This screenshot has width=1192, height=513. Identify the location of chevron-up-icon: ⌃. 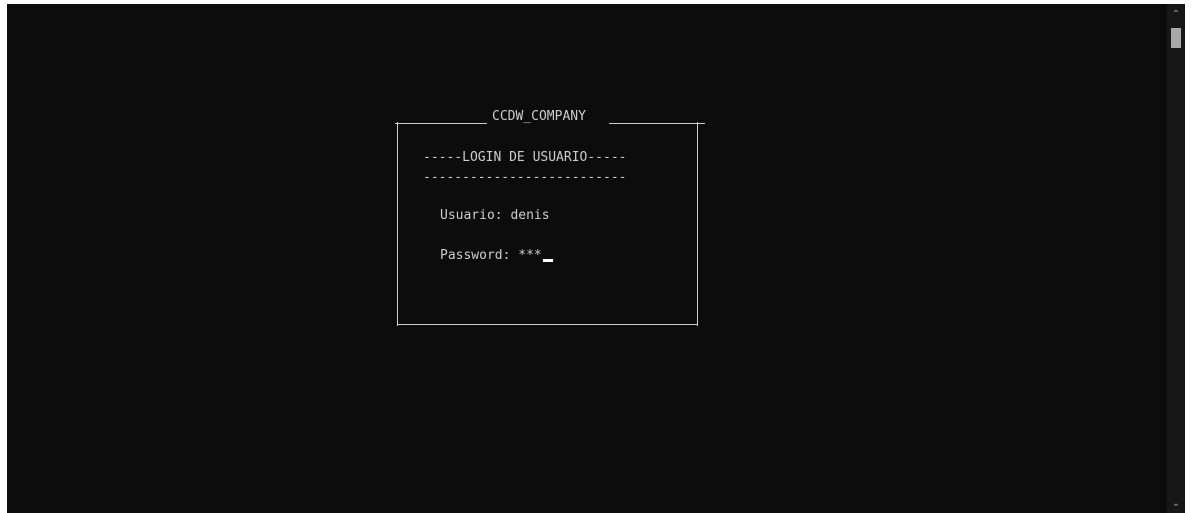
(1176, 15).